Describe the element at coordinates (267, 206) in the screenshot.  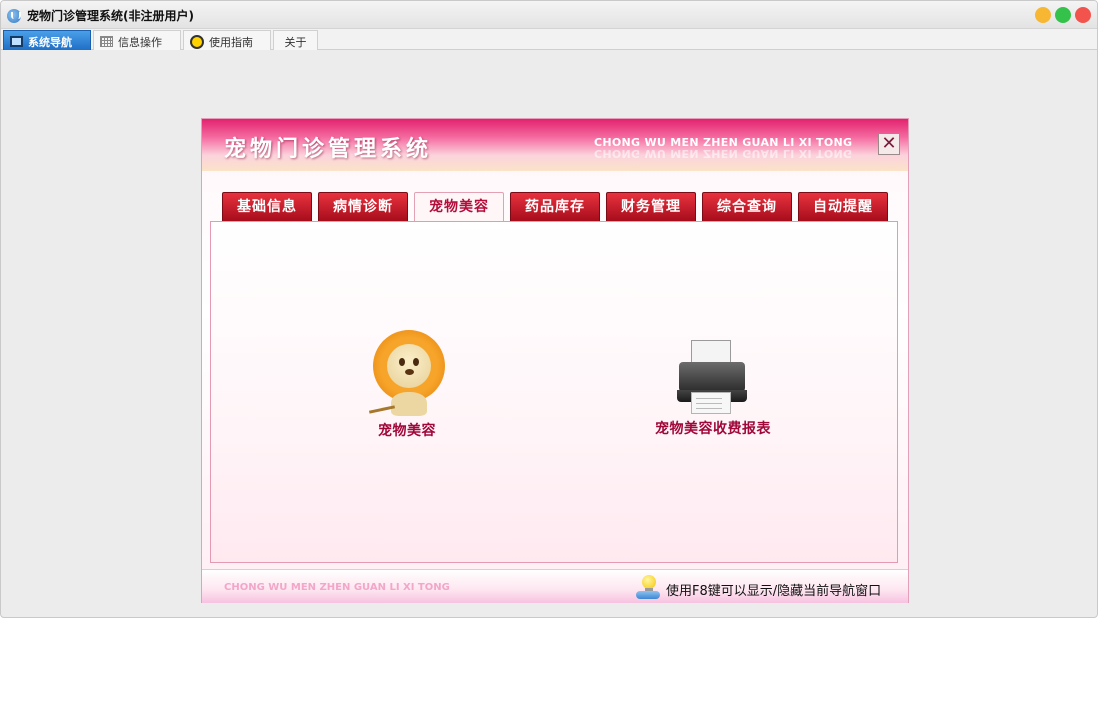
I see `tab-basic-info: 基础信息` at that location.